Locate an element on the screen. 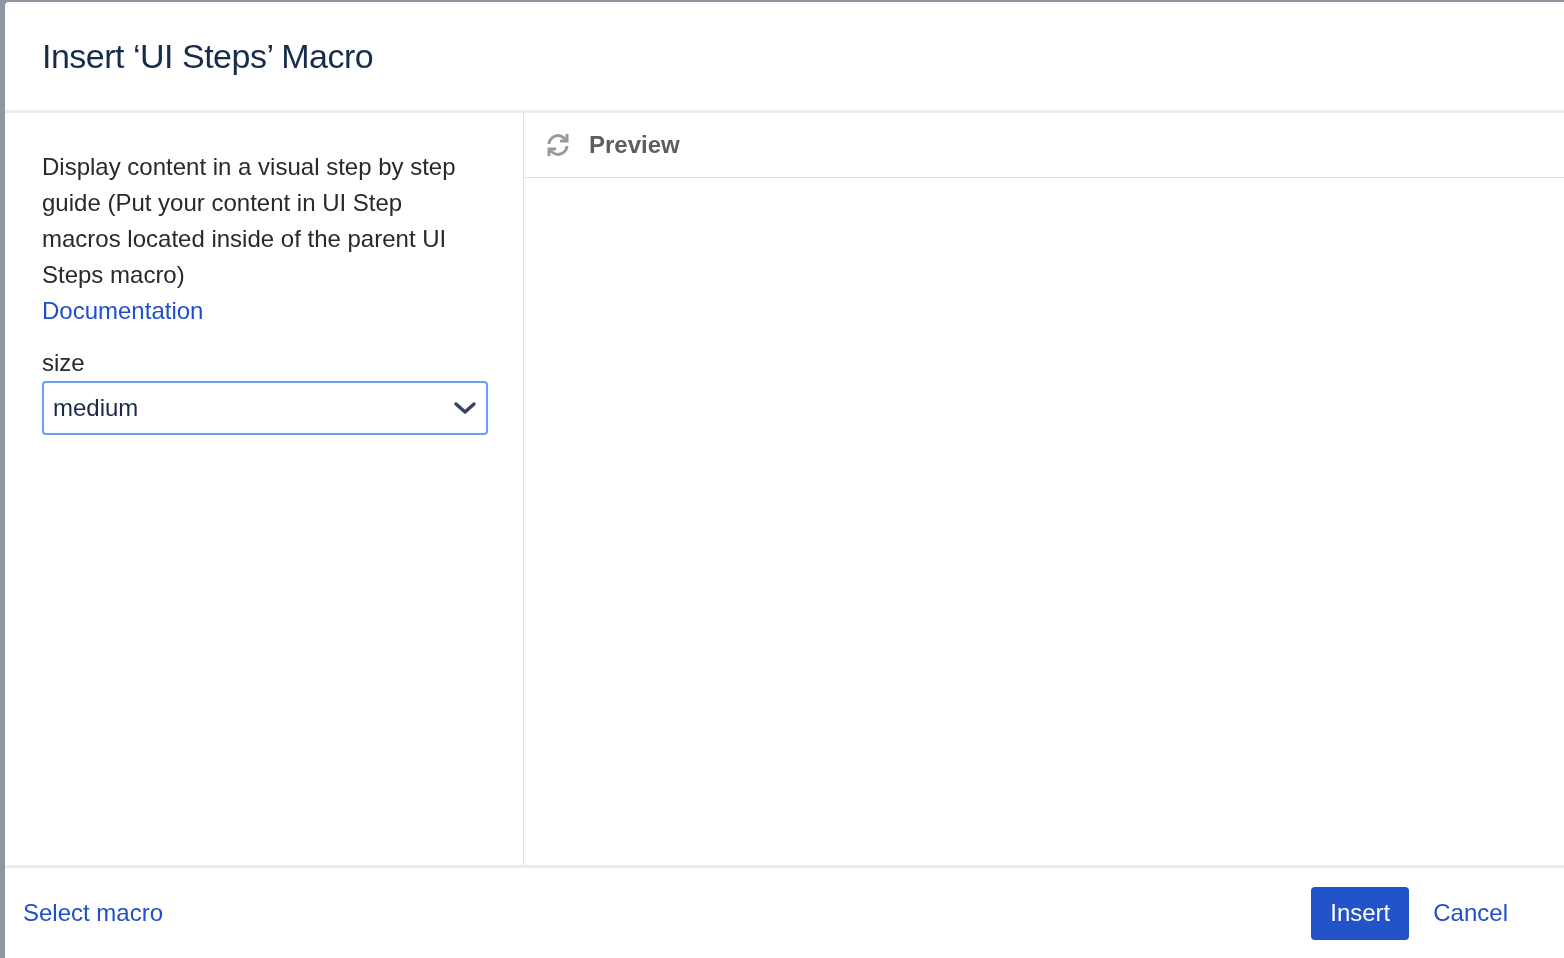 This screenshot has height=958, width=1564. size-dropdown: medium is located at coordinates (265, 408).